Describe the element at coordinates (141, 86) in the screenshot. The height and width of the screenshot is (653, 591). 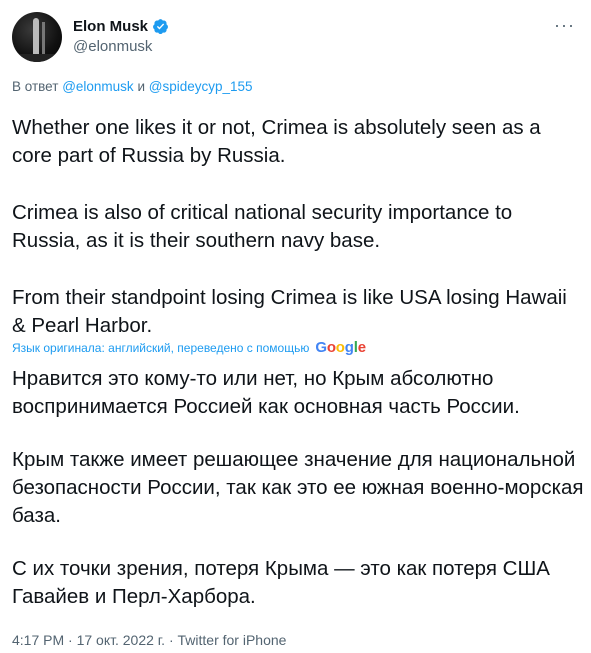
I see `reply-conjunction: и` at that location.